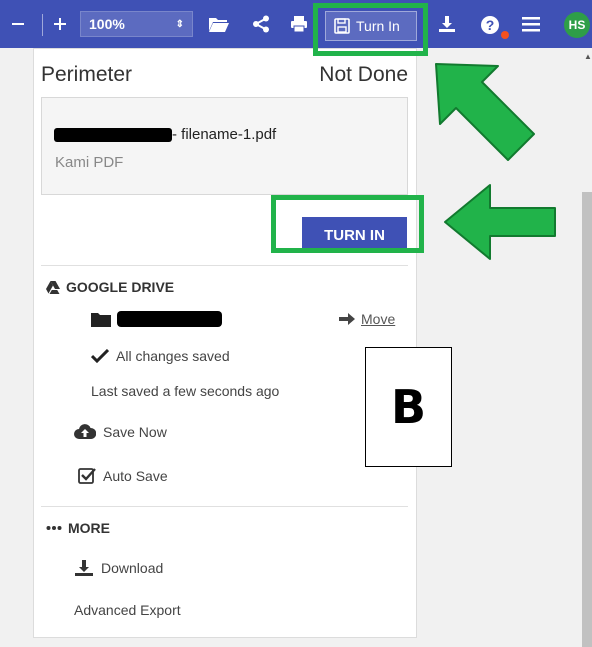  I want to click on advanced-export-label: Advanced Export, so click(127, 610).